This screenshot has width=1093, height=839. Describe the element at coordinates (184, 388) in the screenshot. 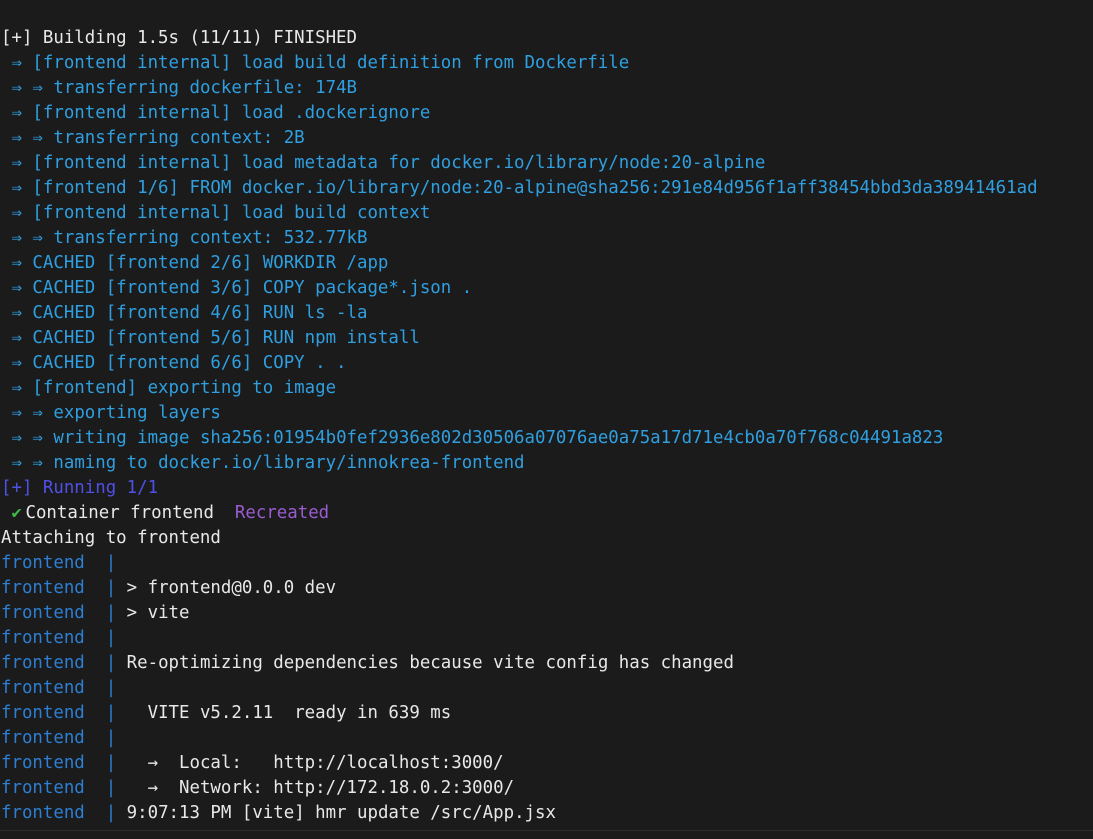

I see `build-step-text: [frontend] exporting to image` at that location.